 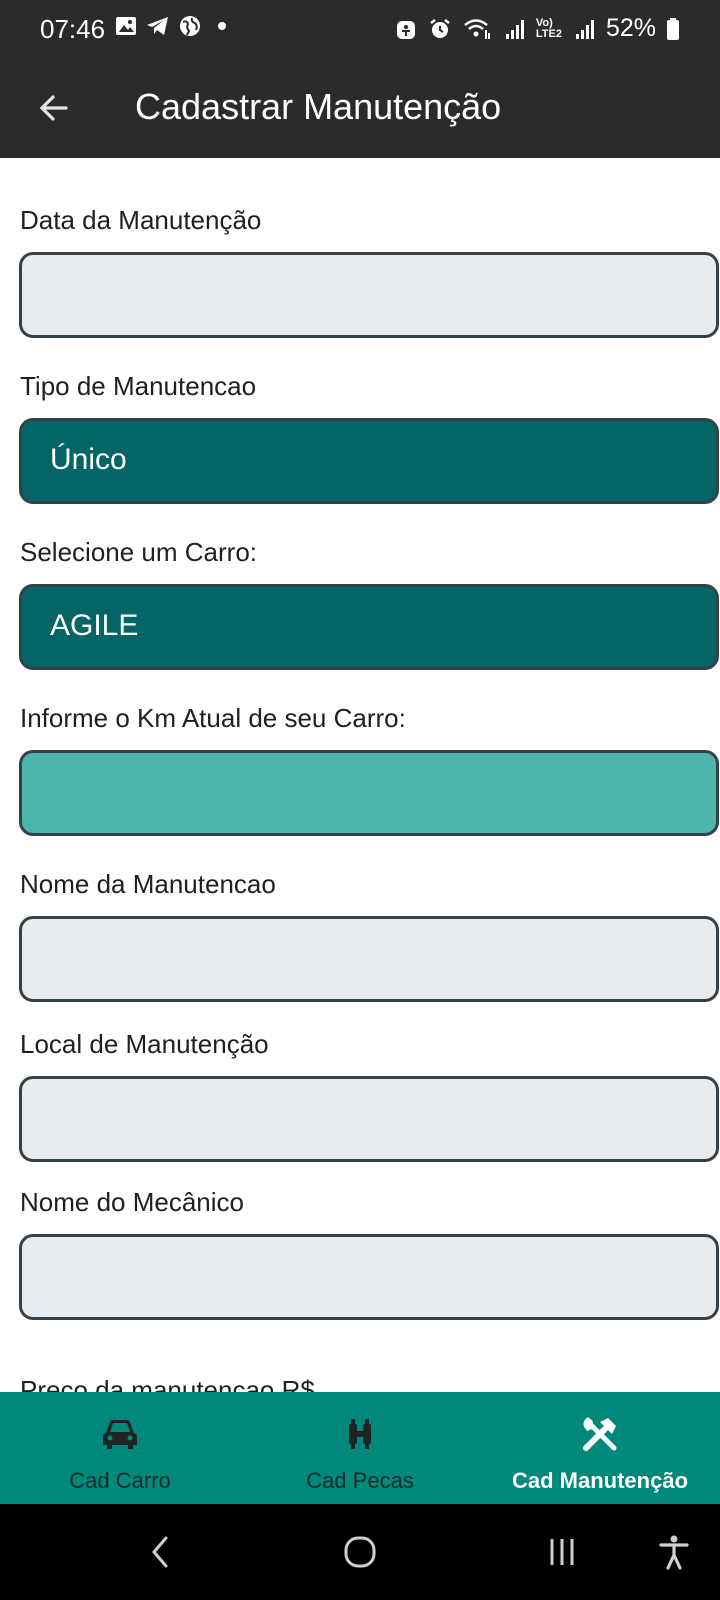 I want to click on nome-mecanico-input, so click(x=369, y=1277).